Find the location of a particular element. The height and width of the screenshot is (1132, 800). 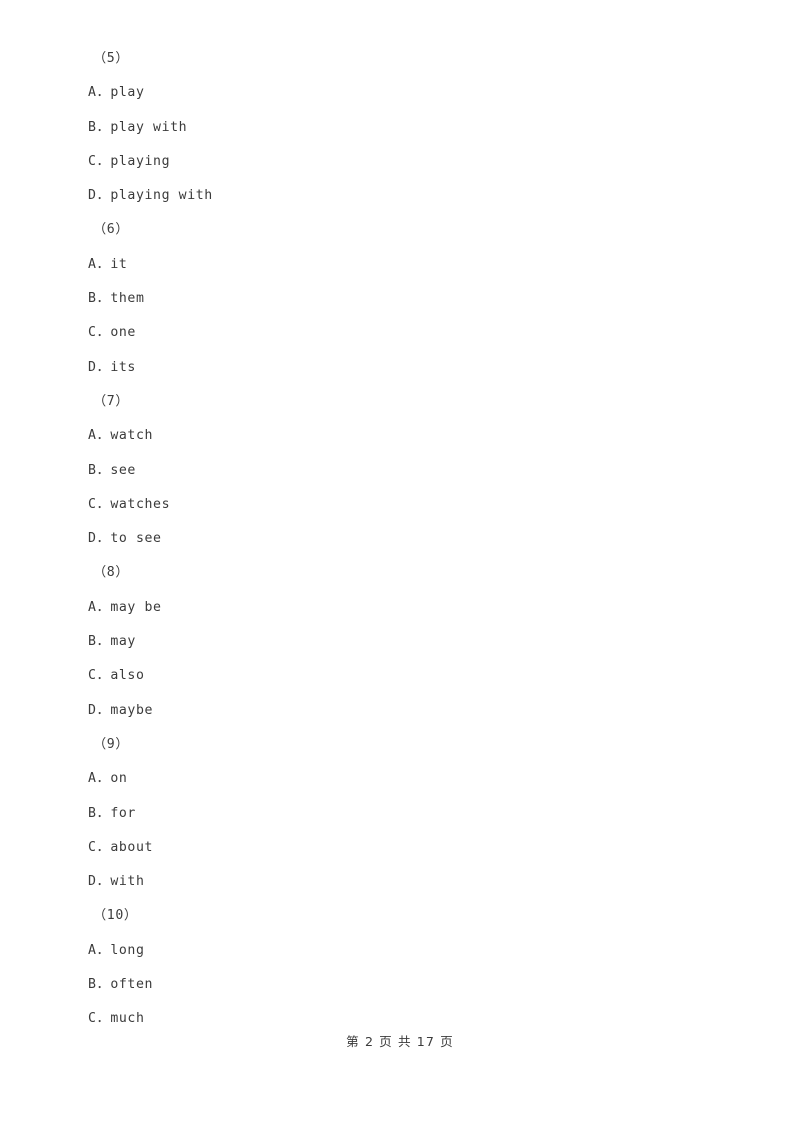

option-text: long is located at coordinates (127, 950).